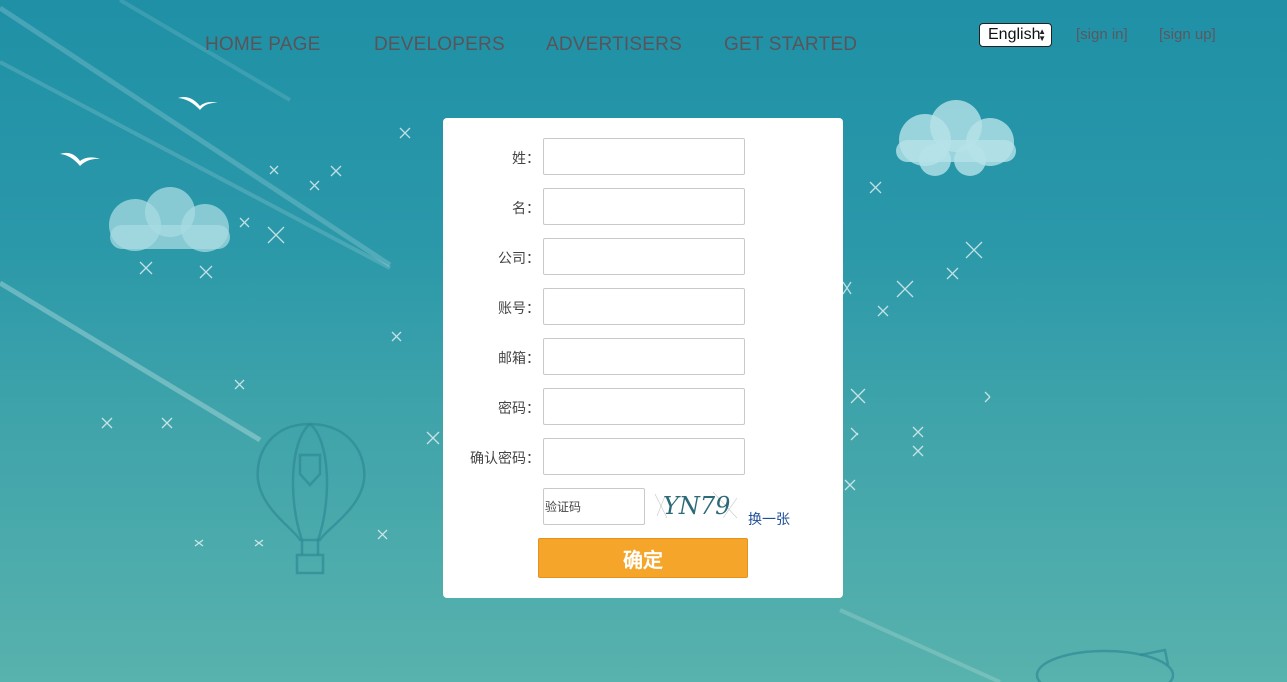  I want to click on nav-home-page: HOME PAGE, so click(262, 45).